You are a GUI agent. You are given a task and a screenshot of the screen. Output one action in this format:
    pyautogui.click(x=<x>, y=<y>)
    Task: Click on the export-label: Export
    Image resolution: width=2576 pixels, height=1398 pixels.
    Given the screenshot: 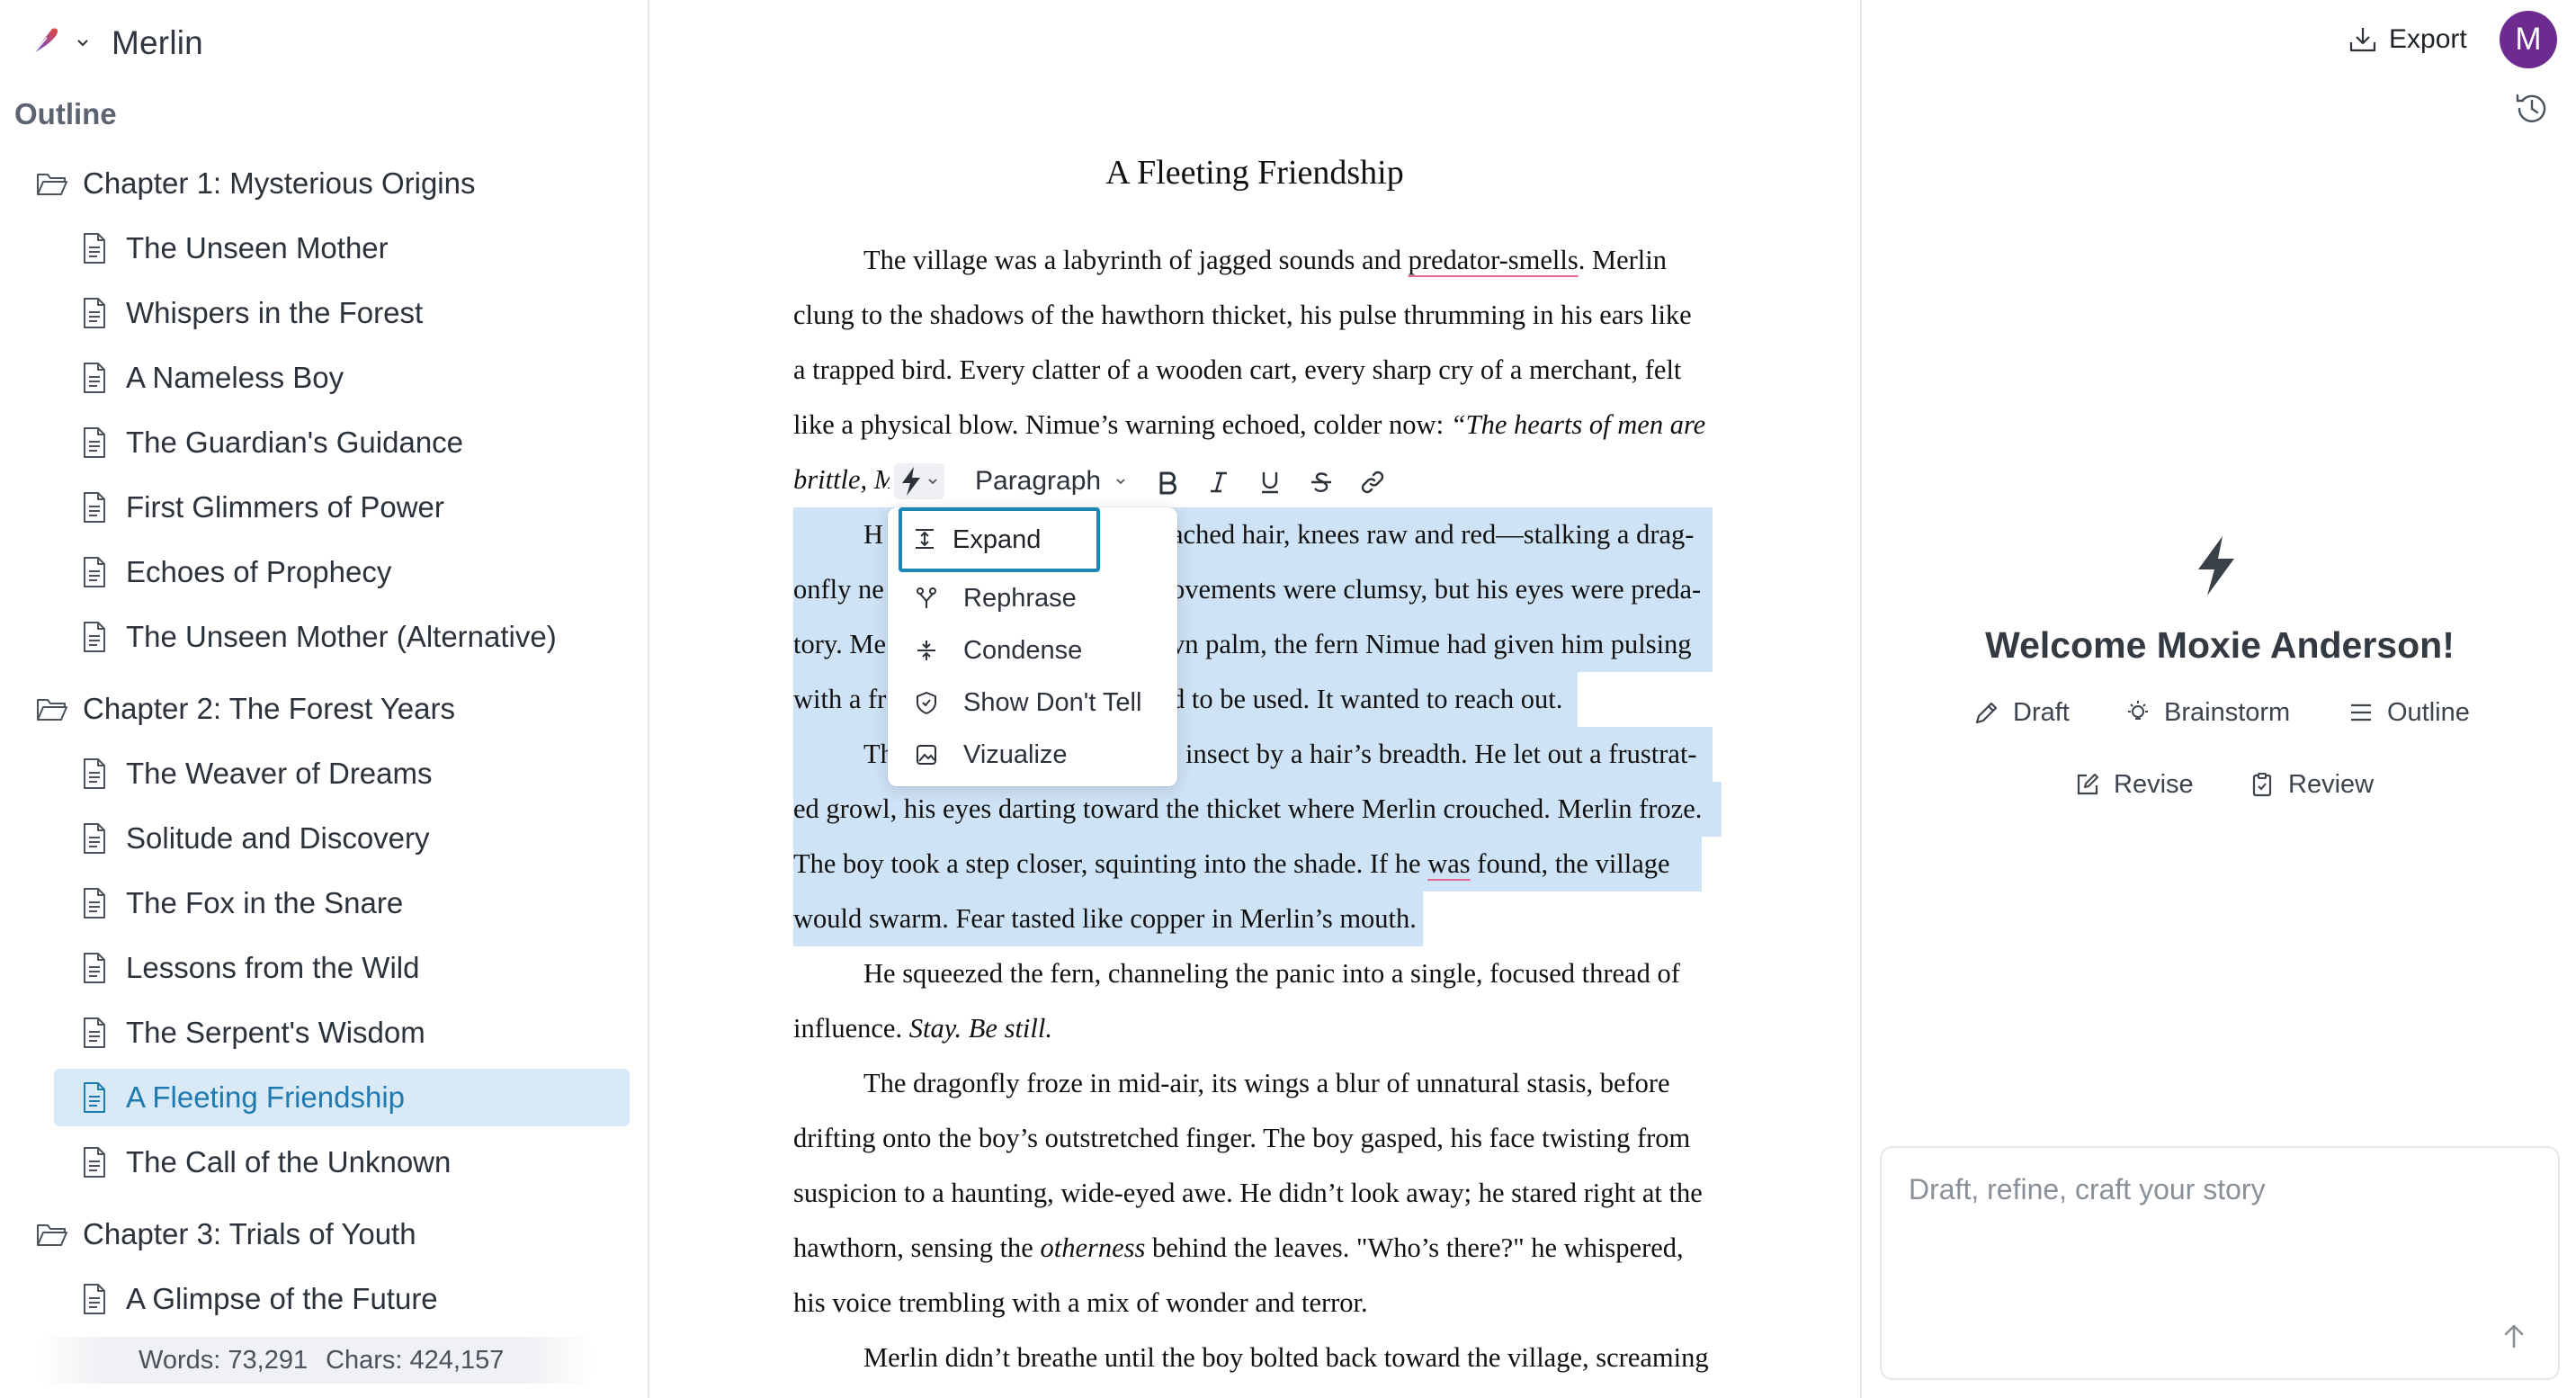 What is the action you would take?
    pyautogui.click(x=2428, y=39)
    